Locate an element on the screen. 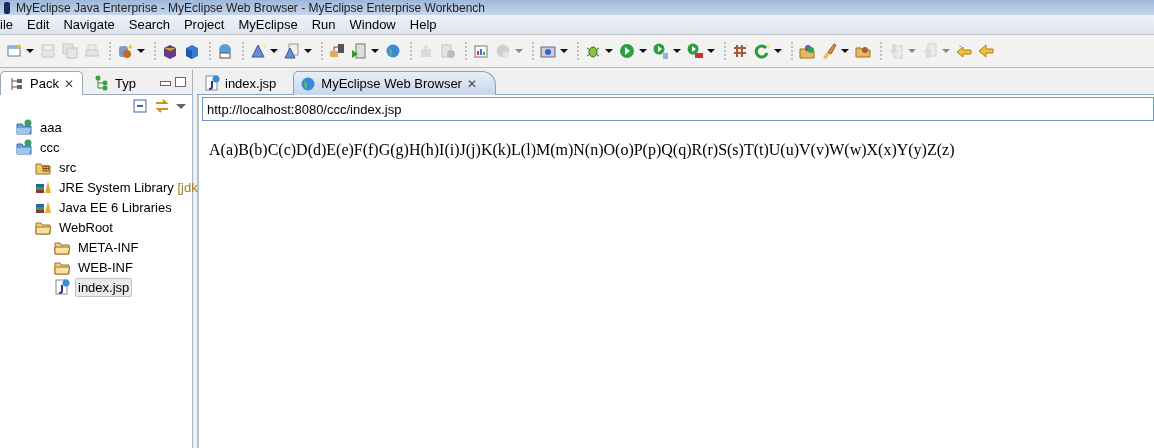 This screenshot has width=1154, height=448. cube-icon is located at coordinates (170, 51).